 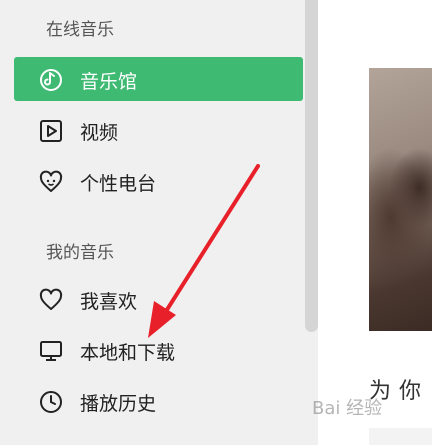 What do you see at coordinates (158, 299) in the screenshot?
I see `sidebar-item-favorites: 我喜欢` at bounding box center [158, 299].